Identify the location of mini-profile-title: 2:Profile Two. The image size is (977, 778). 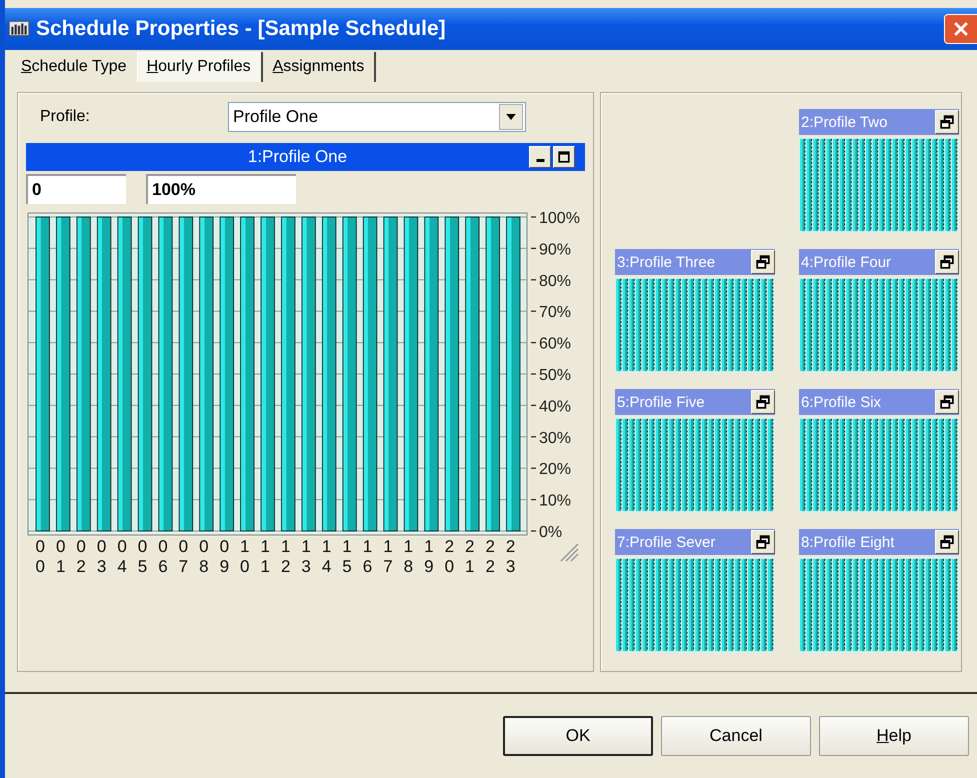
(844, 122).